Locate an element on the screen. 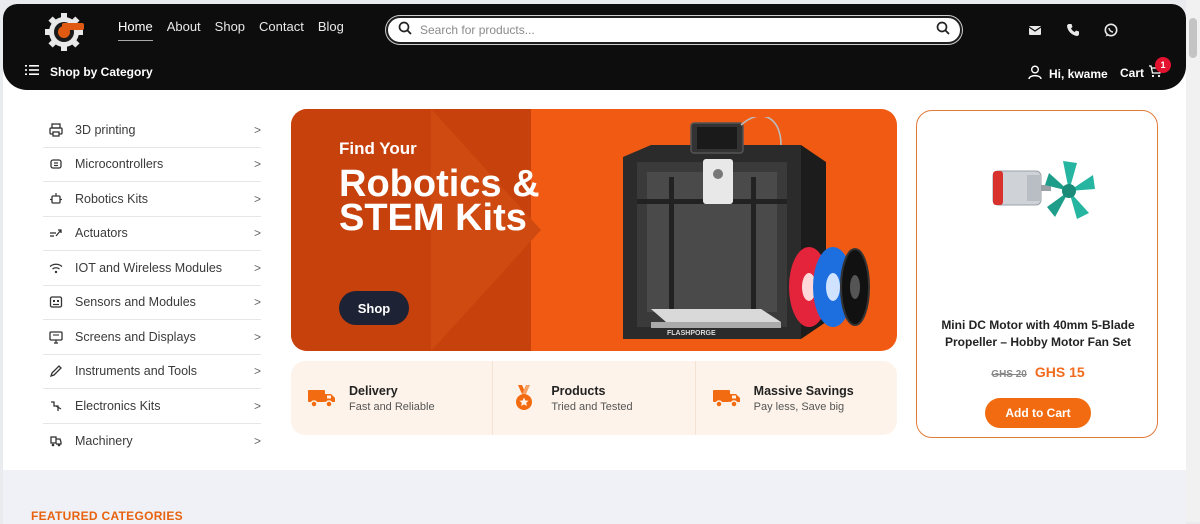 The height and width of the screenshot is (524, 1200). nav-blog: Blog is located at coordinates (331, 26).